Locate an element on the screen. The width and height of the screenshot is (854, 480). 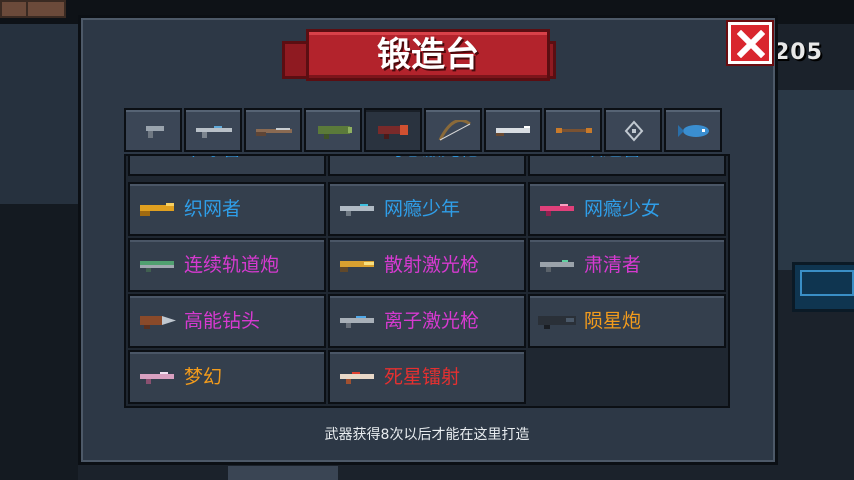
blade-icon is located at coordinates (513, 131).